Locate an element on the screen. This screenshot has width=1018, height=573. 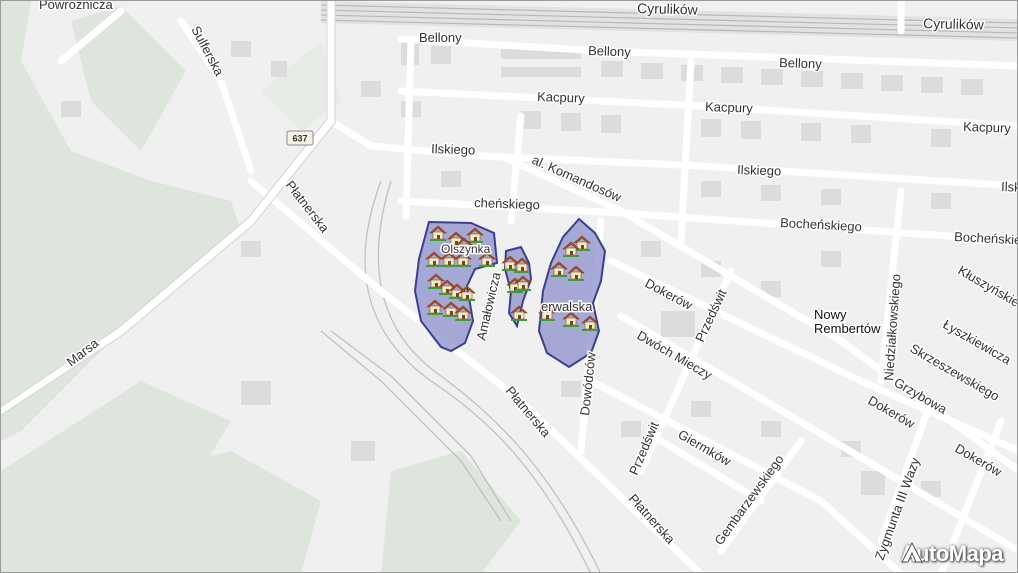
road-number-shield: 637 is located at coordinates (300, 138).